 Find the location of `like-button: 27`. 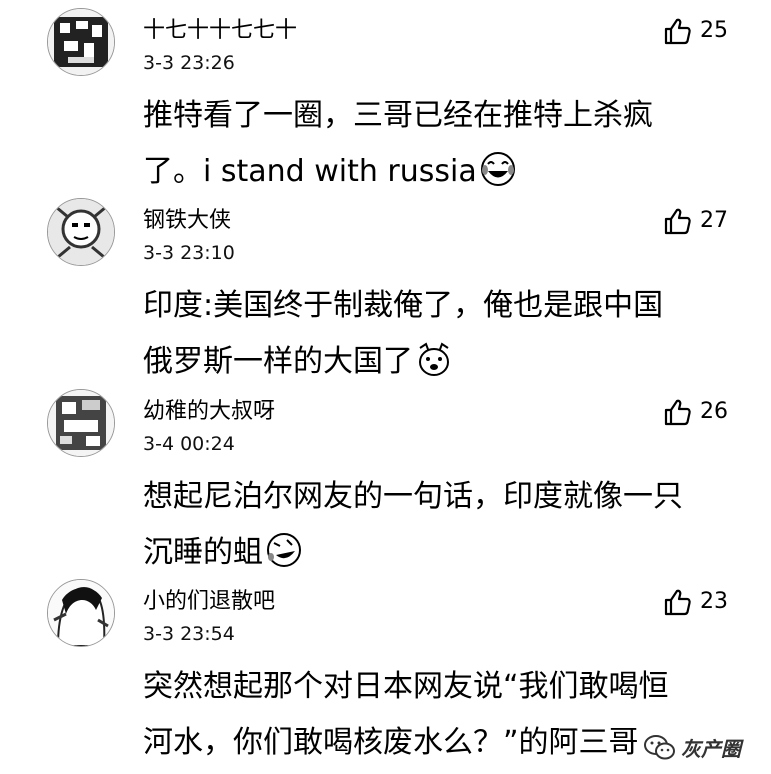

like-button: 27 is located at coordinates (695, 221).